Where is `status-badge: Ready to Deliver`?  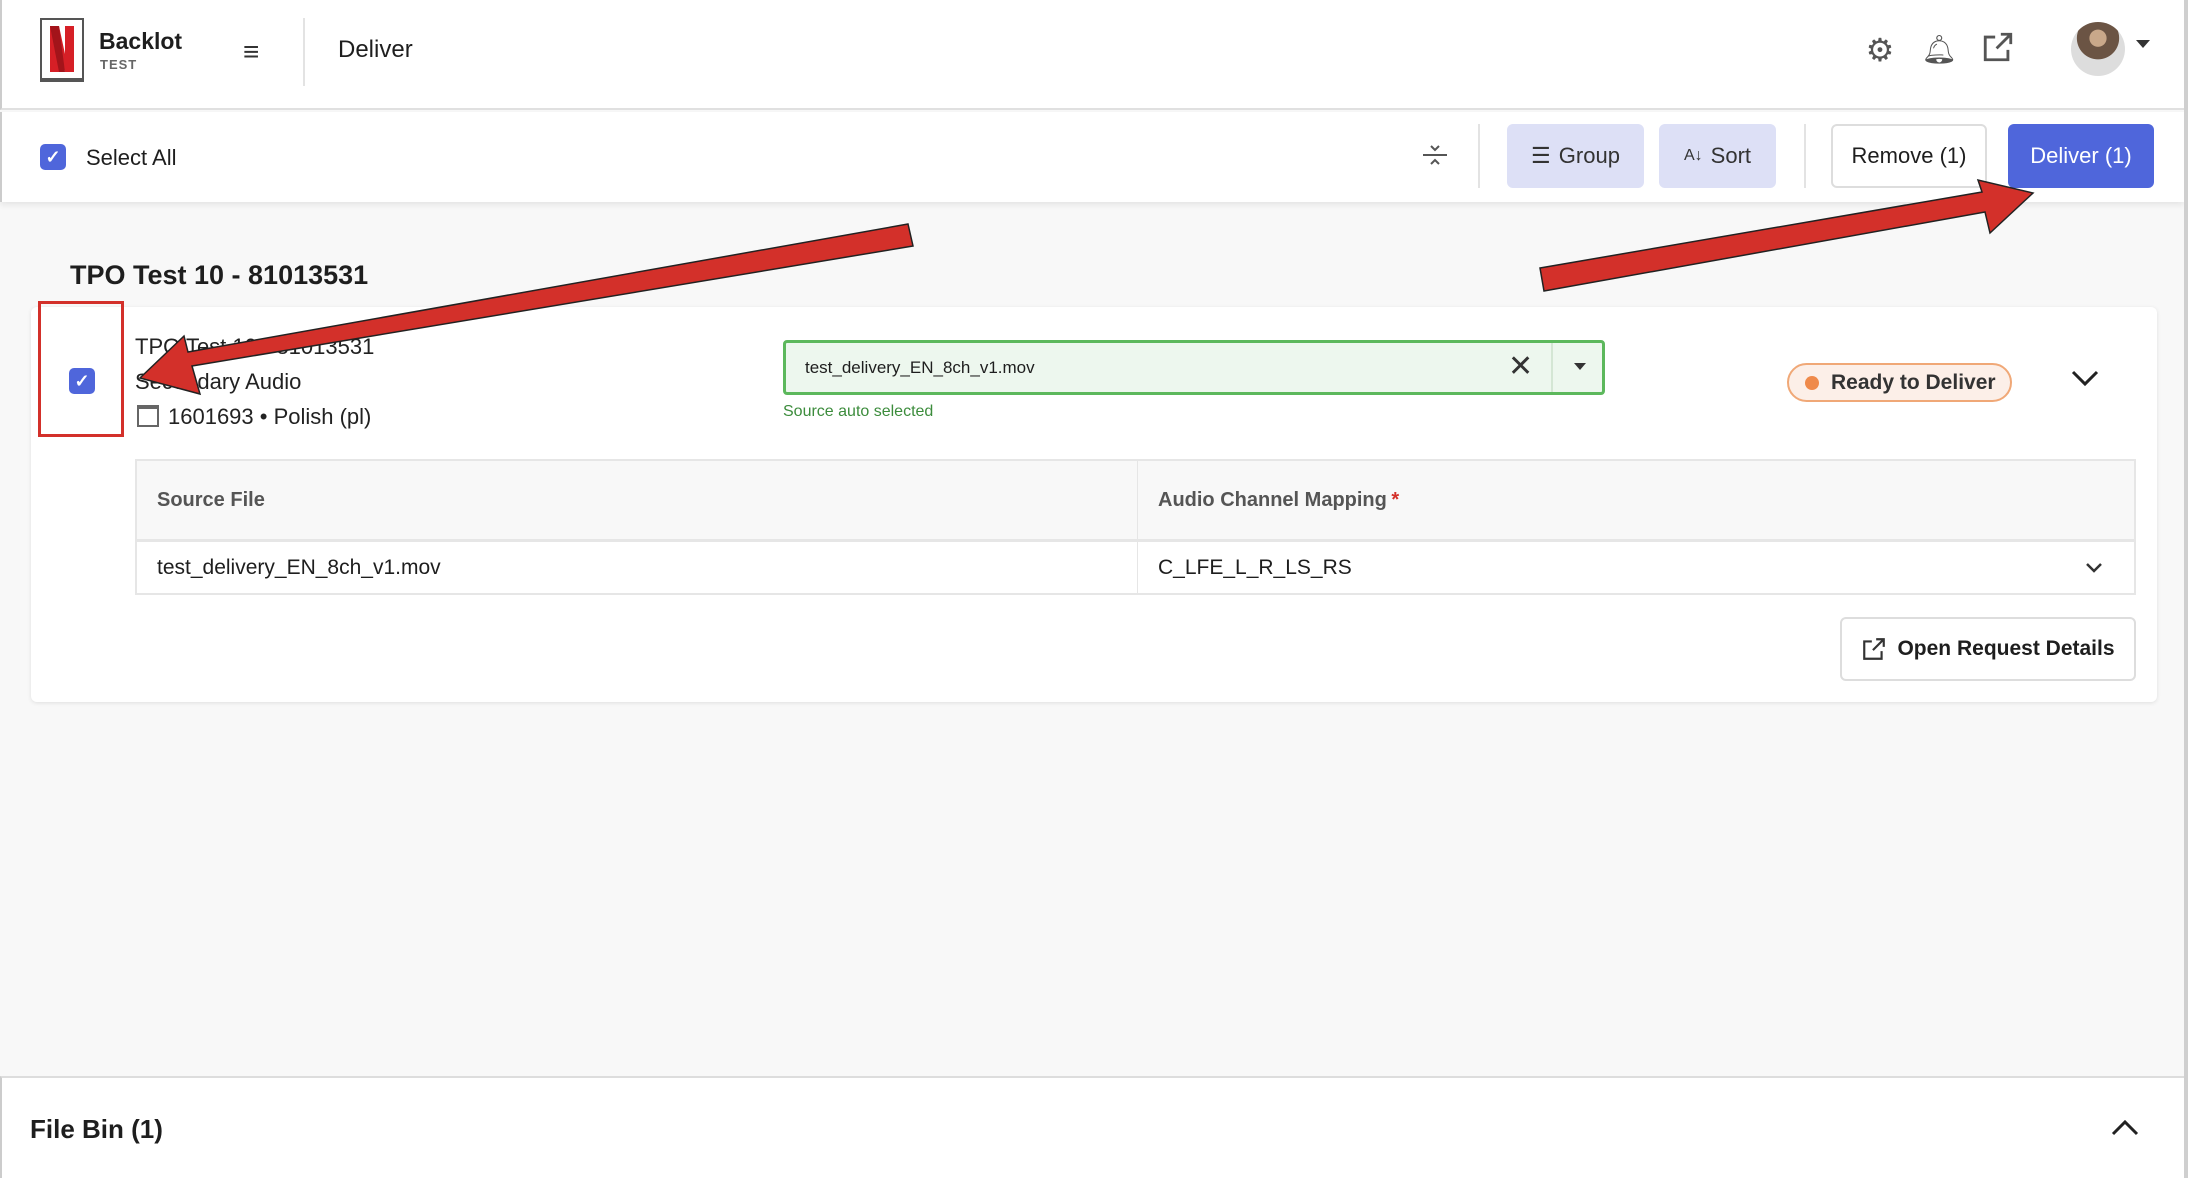 status-badge: Ready to Deliver is located at coordinates (1899, 382).